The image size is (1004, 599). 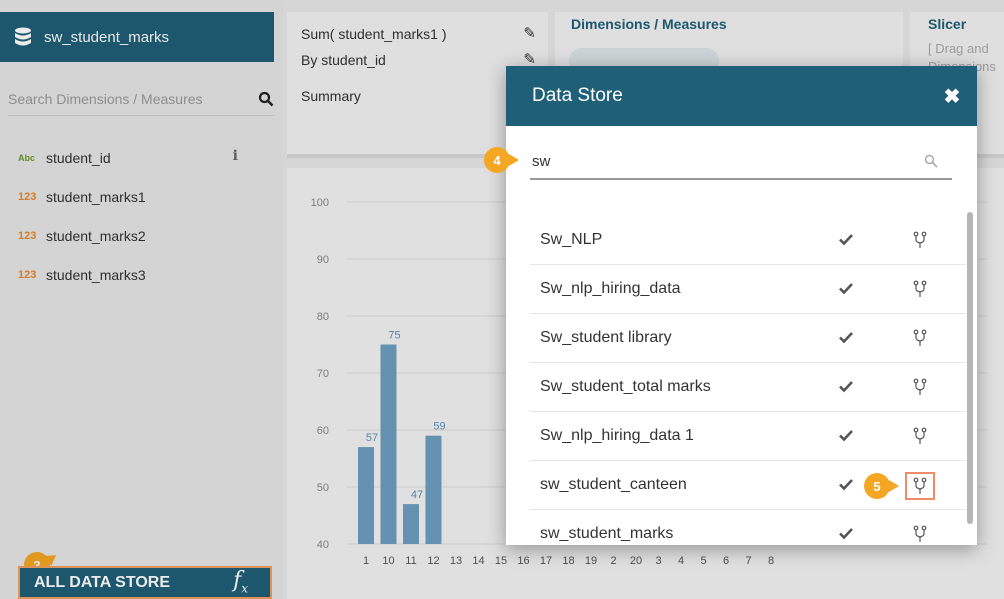 What do you see at coordinates (606, 337) in the screenshot?
I see `datastore-row-name: Sw_student library` at bounding box center [606, 337].